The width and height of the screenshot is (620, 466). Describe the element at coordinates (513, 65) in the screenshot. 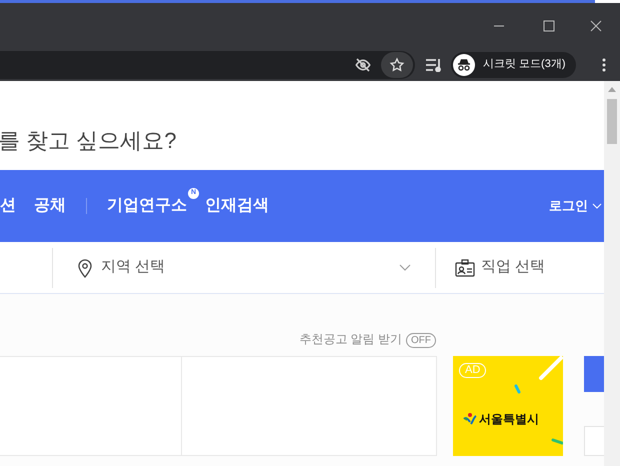

I see `incognito-profile-button: 시크릿 모드(3개)` at that location.